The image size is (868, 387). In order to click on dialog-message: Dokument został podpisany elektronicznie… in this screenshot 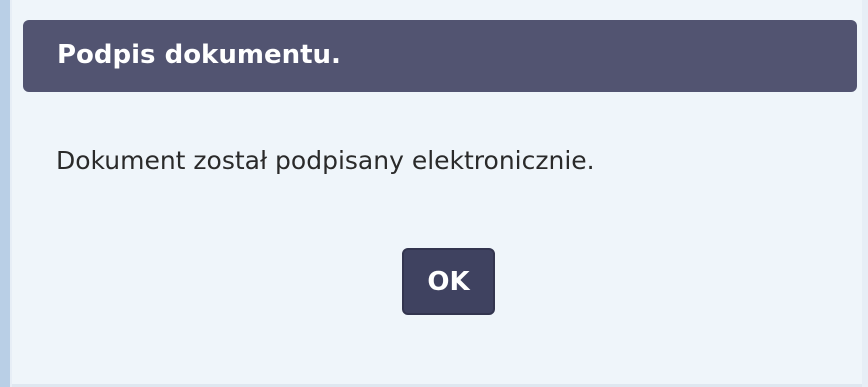, I will do `click(325, 160)`.